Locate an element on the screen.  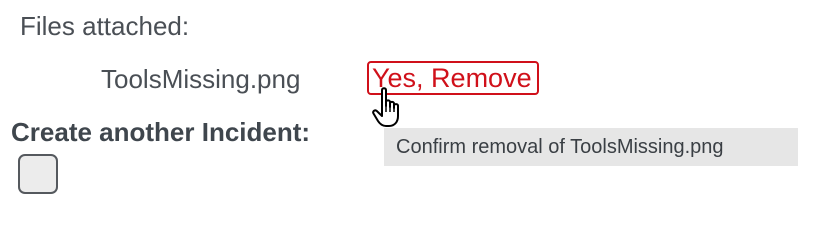
hand-pointer-icon is located at coordinates (385, 107).